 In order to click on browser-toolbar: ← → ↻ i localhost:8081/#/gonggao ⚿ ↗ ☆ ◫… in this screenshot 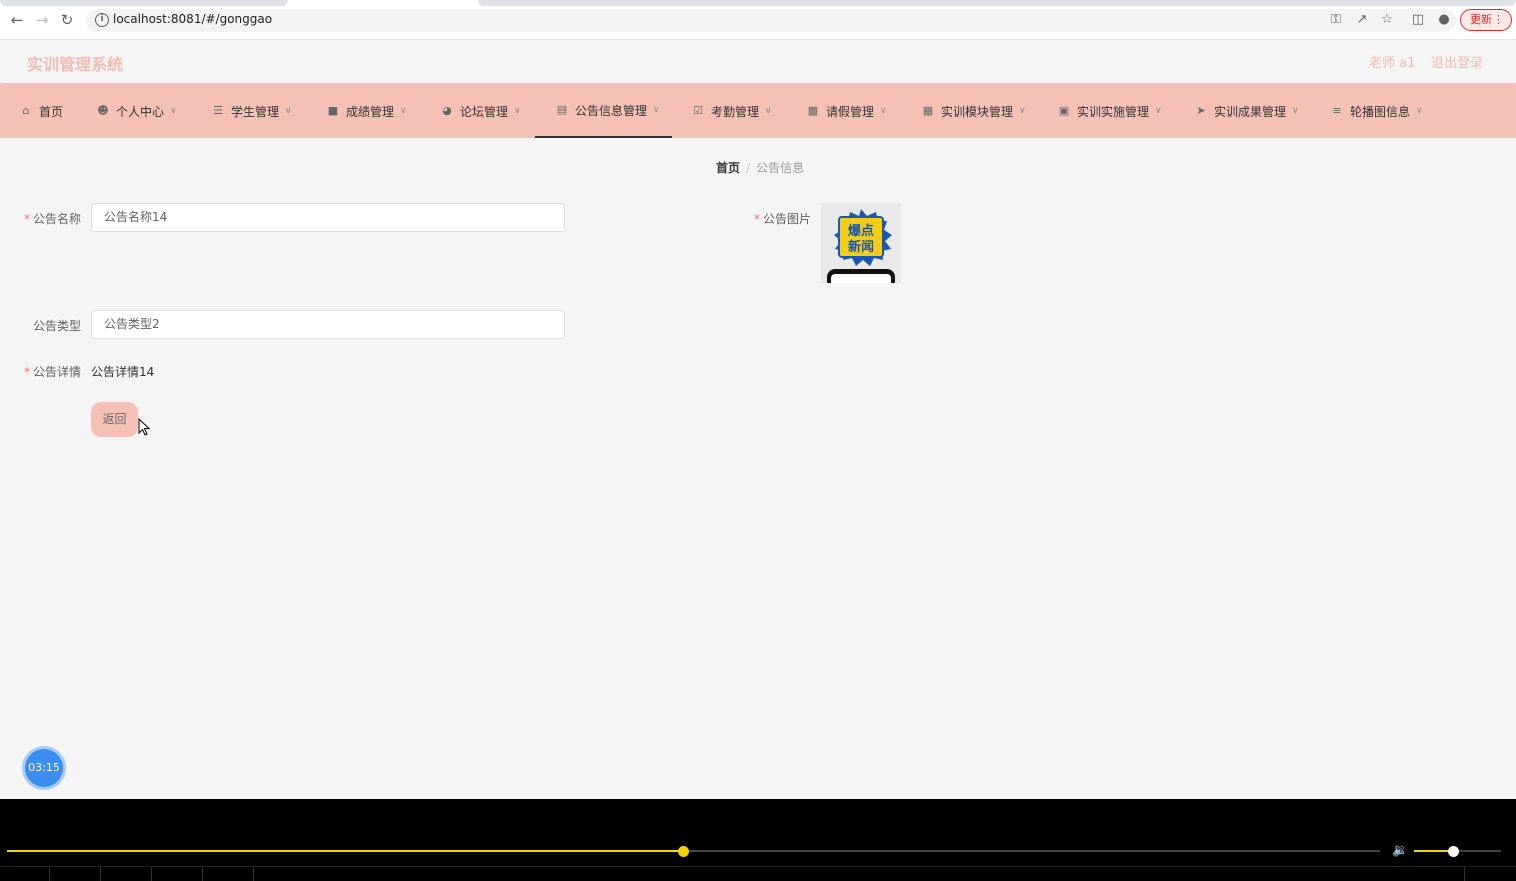, I will do `click(758, 20)`.